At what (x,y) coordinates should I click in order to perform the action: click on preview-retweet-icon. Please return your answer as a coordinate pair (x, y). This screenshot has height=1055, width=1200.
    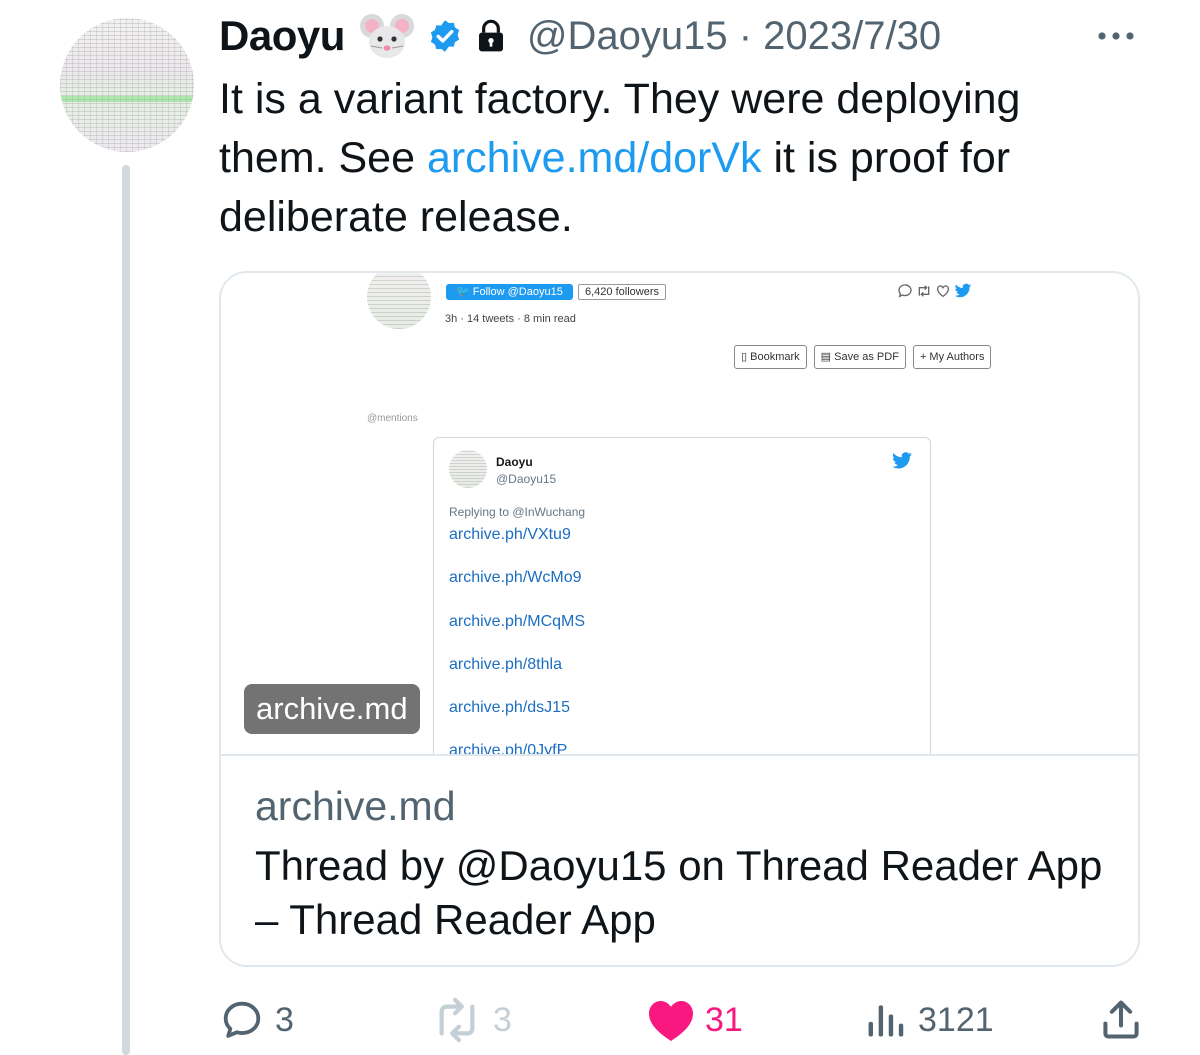
    Looking at the image, I should click on (924, 291).